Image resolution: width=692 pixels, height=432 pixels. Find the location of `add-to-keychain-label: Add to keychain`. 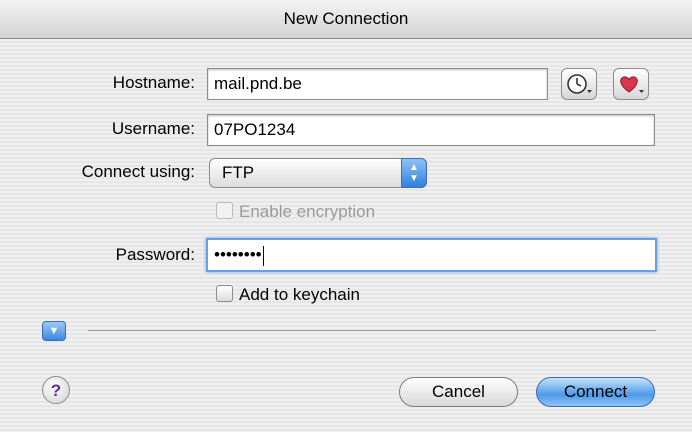

add-to-keychain-label: Add to keychain is located at coordinates (299, 294).